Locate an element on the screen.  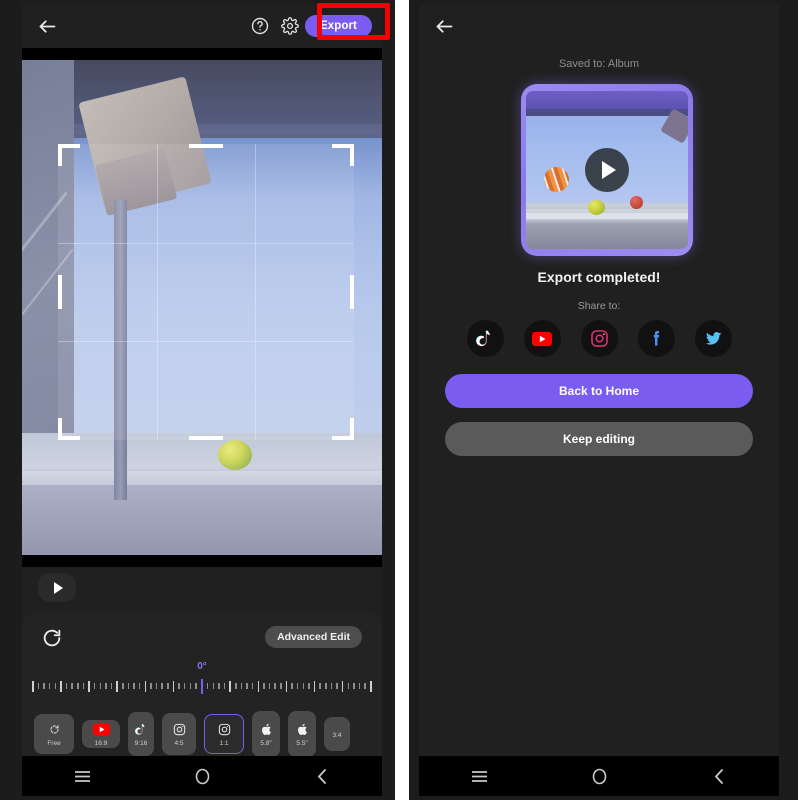
rotation-ruler: 0° is located at coordinates (202, 681).